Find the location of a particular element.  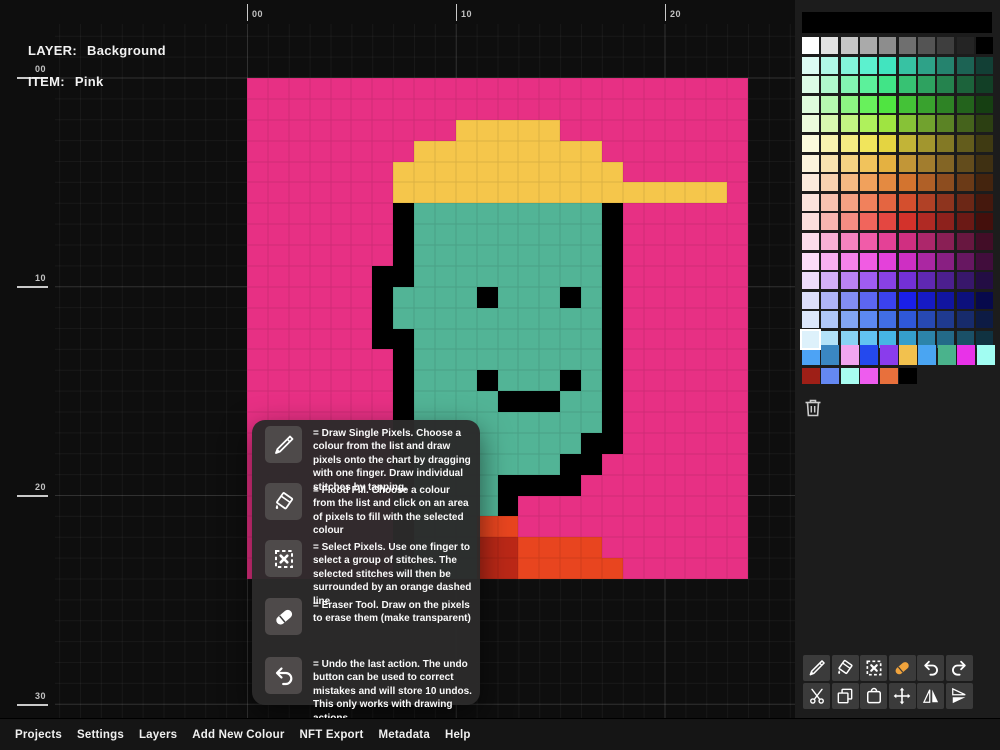

pencil-tool-button is located at coordinates (816, 668).